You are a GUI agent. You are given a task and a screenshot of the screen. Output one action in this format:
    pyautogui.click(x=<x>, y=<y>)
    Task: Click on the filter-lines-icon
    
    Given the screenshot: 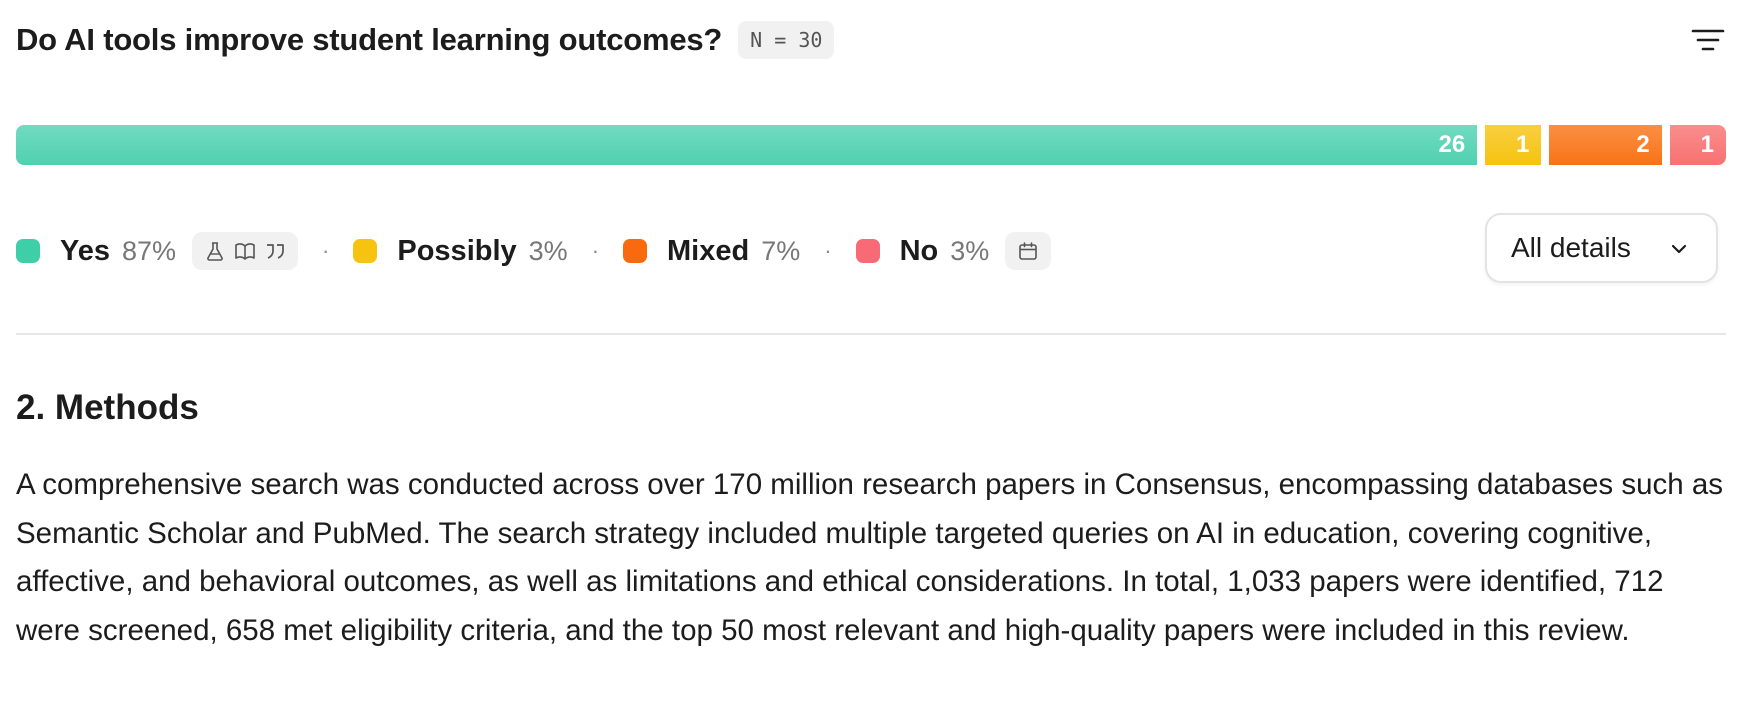 What is the action you would take?
    pyautogui.click(x=1708, y=40)
    